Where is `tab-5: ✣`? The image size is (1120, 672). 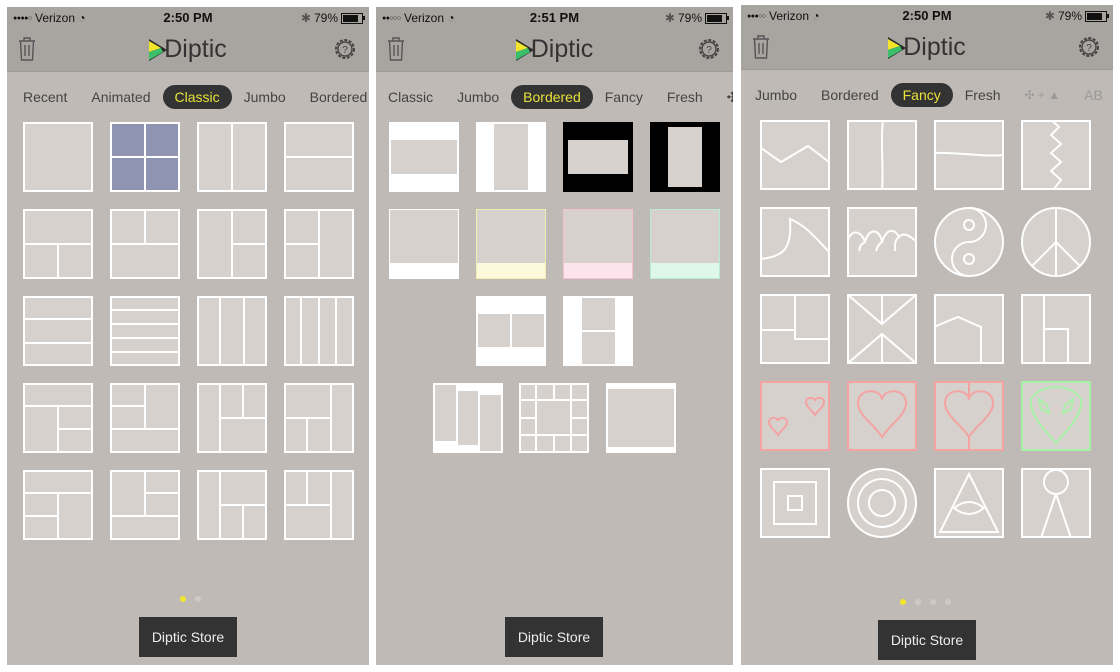
tab-5: ✣ is located at coordinates (724, 97).